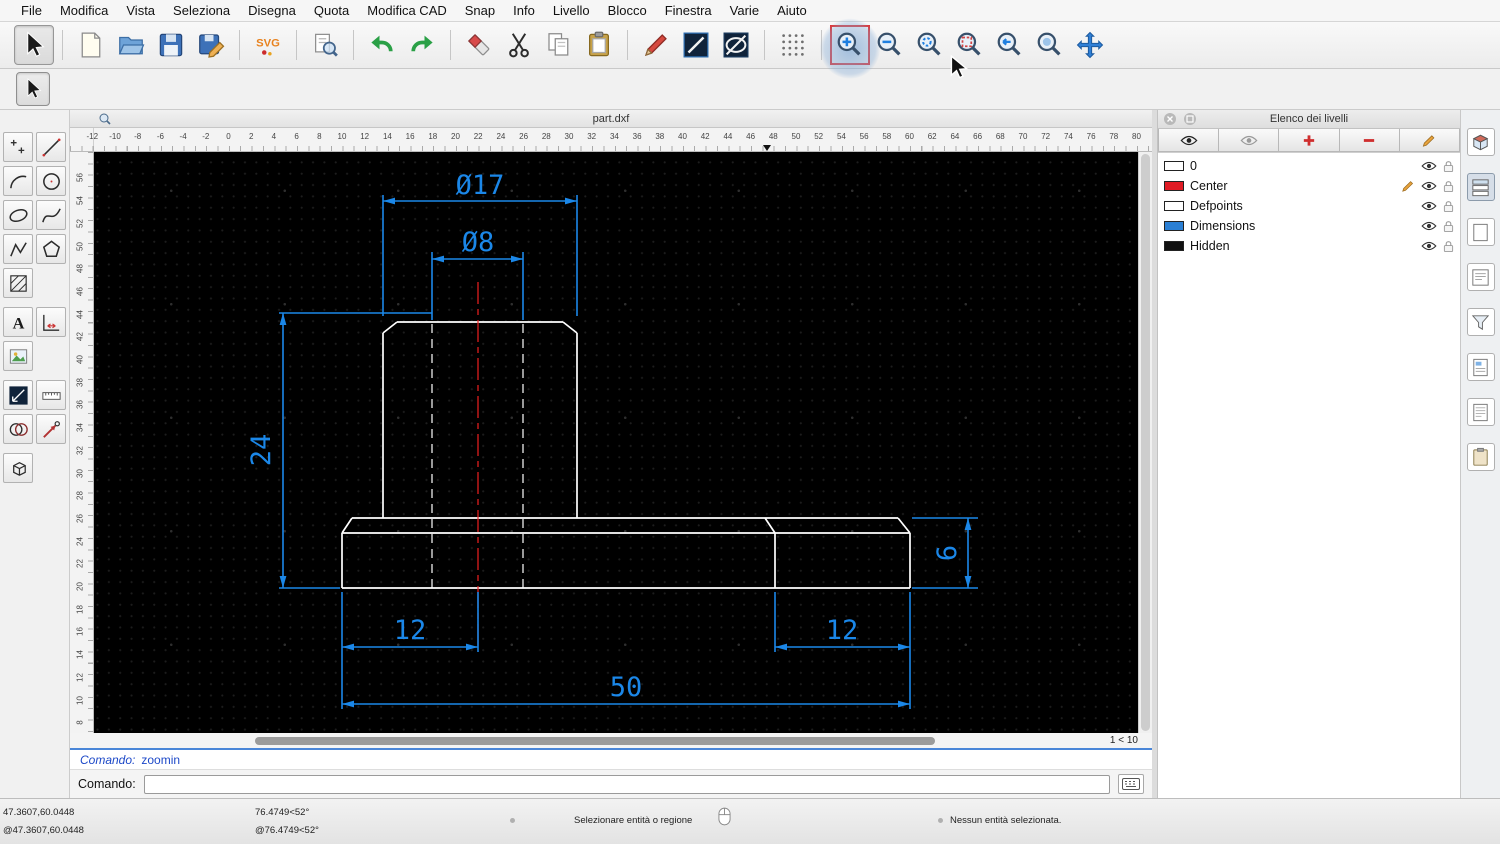 This screenshot has width=1500, height=844. I want to click on dock-layer-list-button, so click(1480, 187).